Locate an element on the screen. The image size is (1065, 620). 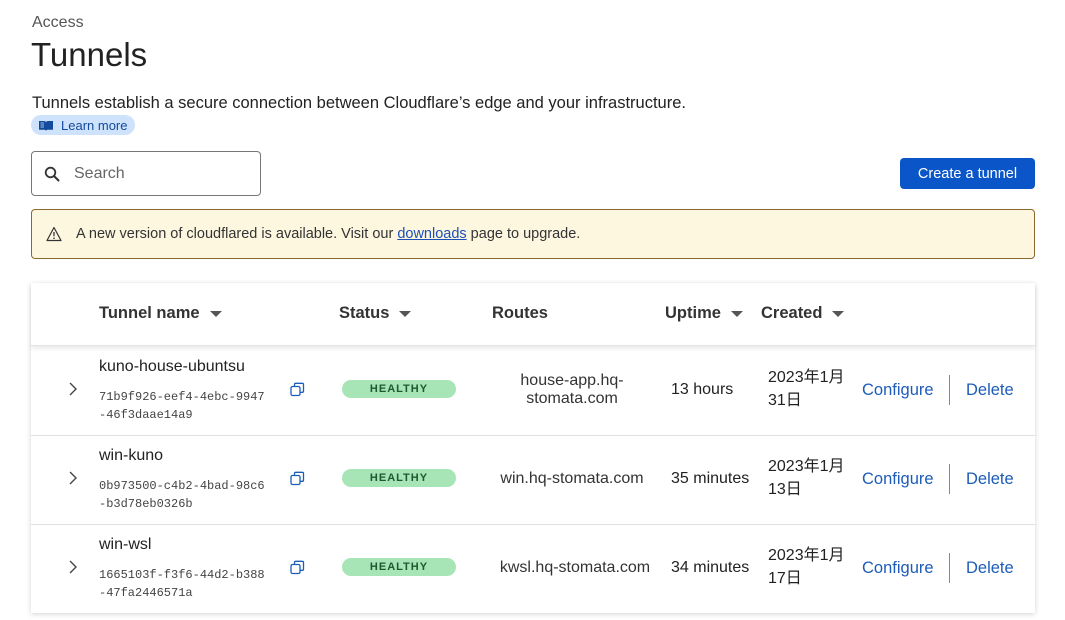
search-field is located at coordinates (146, 173).